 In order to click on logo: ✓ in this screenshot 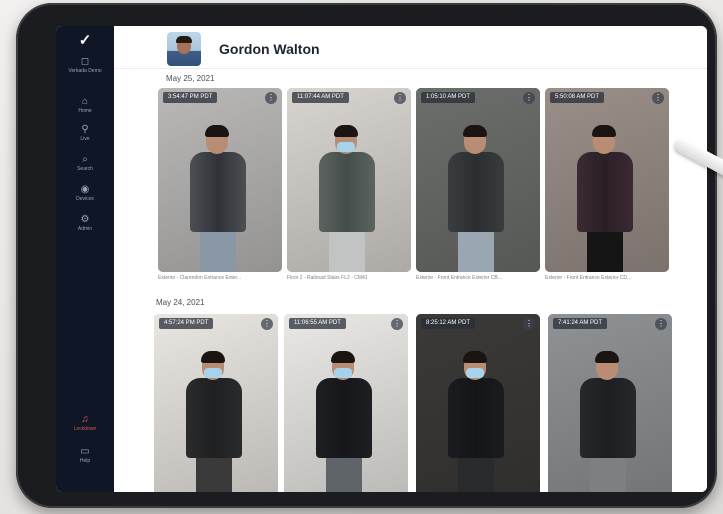, I will do `click(85, 40)`.